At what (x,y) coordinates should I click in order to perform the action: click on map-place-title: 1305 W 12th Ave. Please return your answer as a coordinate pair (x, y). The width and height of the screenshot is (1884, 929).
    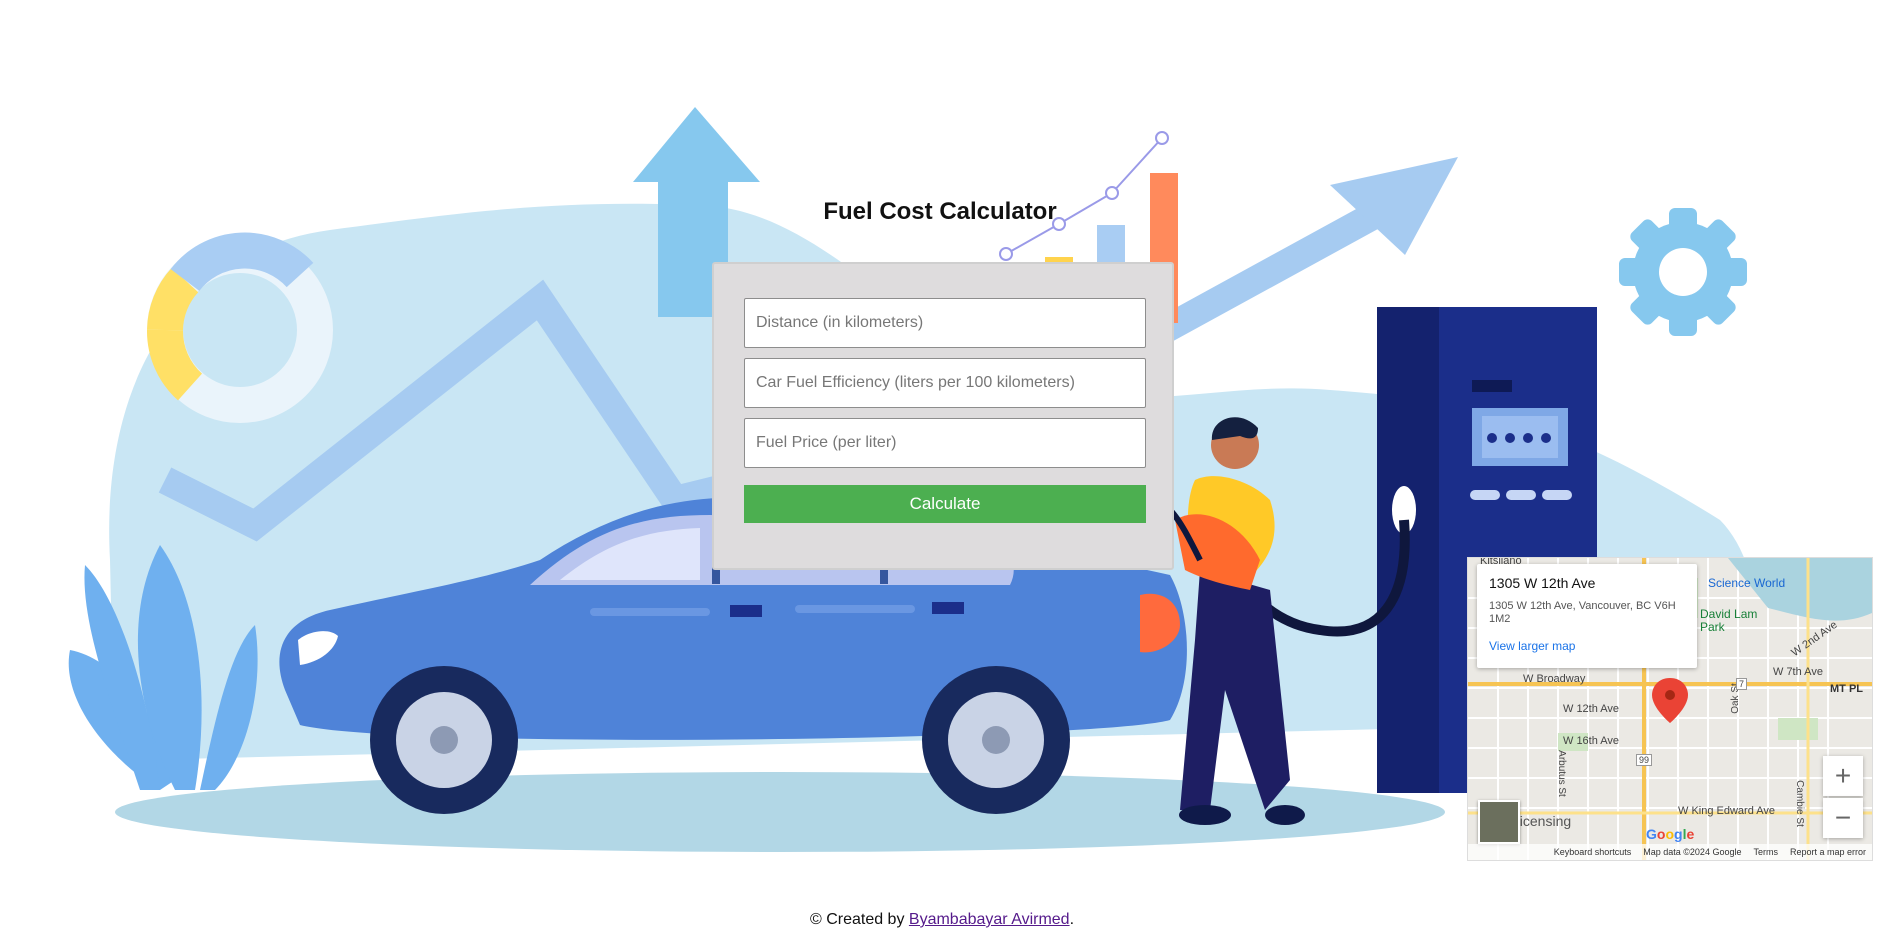
    Looking at the image, I should click on (1542, 583).